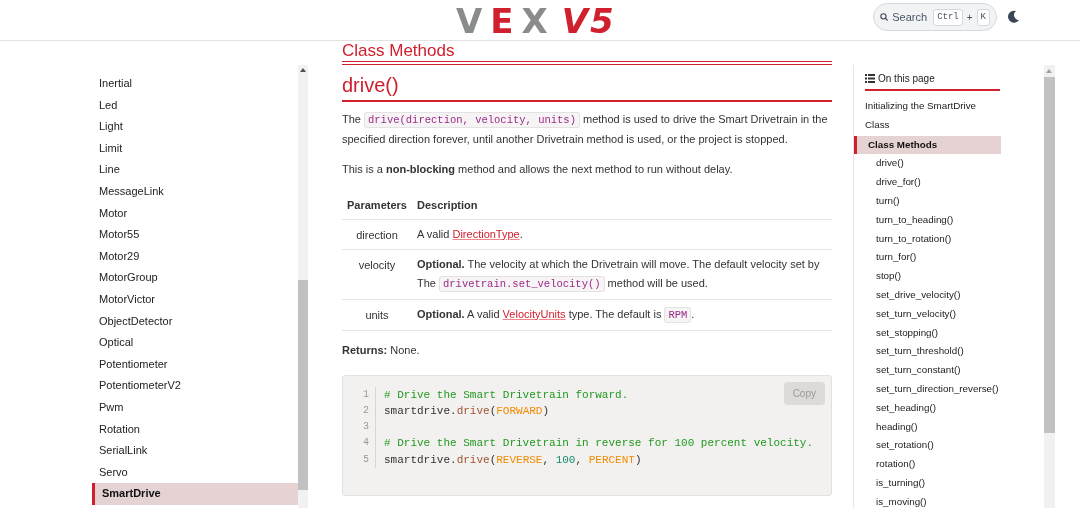 The image size is (1080, 508). Describe the element at coordinates (195, 84) in the screenshot. I see `sidebar-item: Inertial` at that location.